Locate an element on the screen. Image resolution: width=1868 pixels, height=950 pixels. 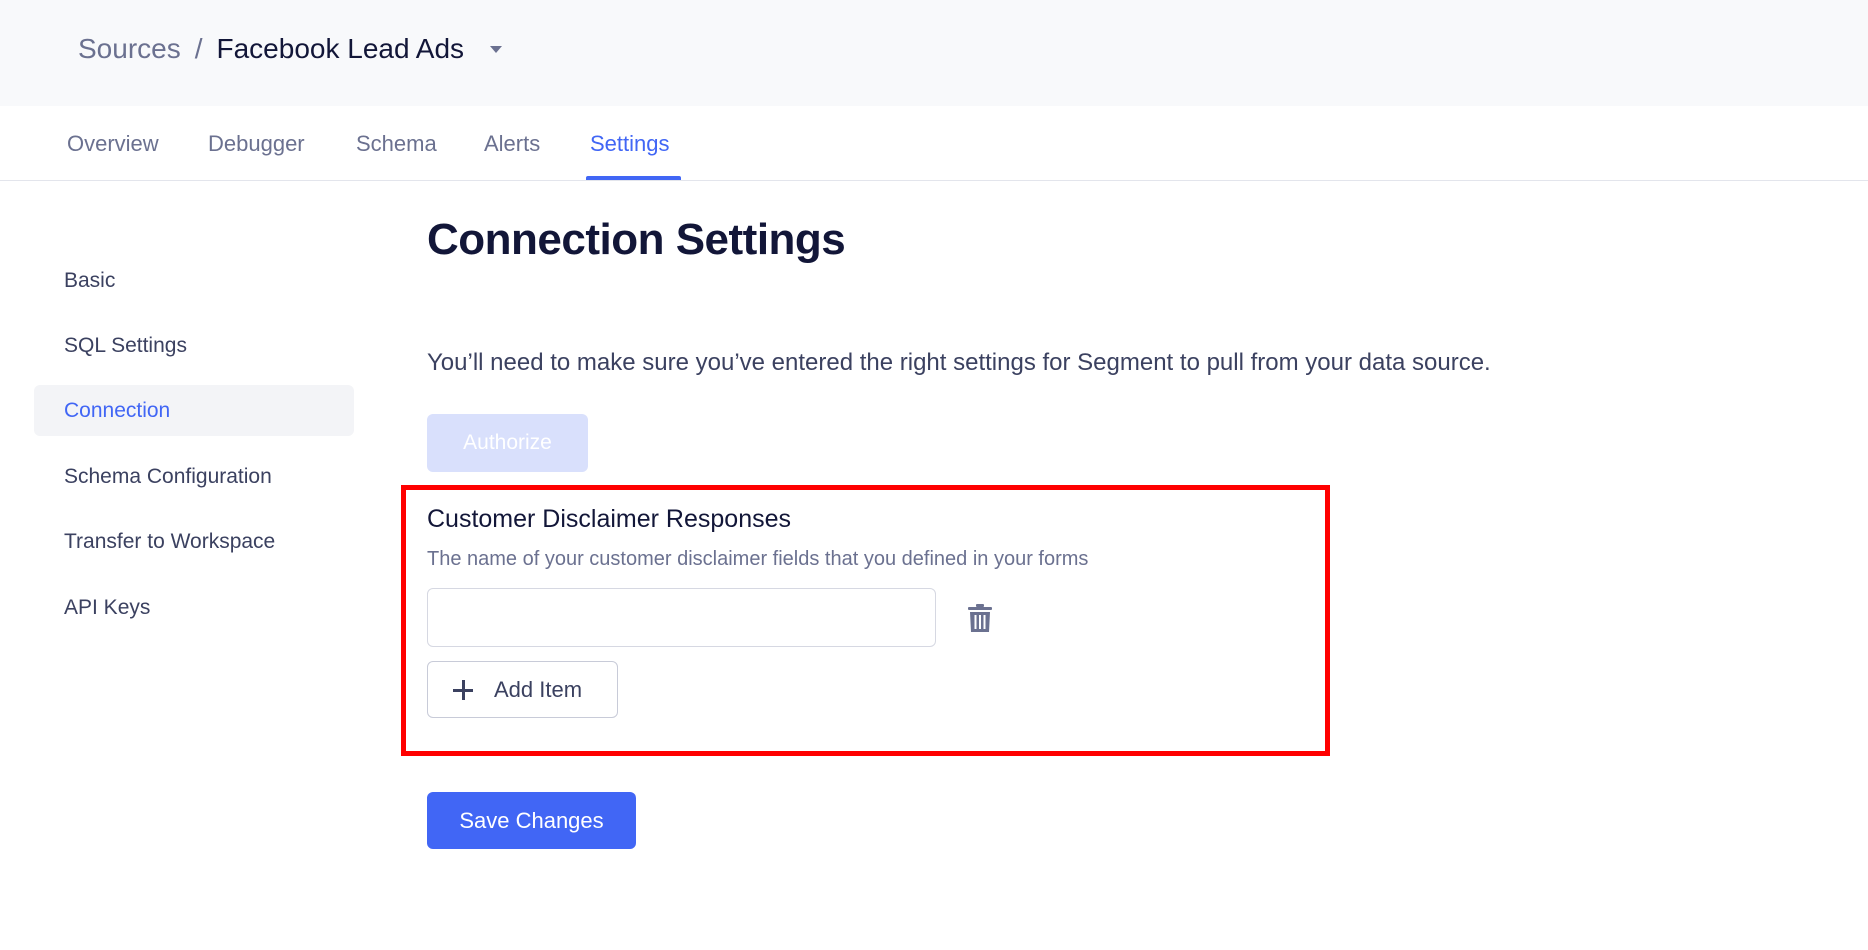
sidebar-item-transfer-to-workspace: Transfer to Workspace is located at coordinates (194, 541).